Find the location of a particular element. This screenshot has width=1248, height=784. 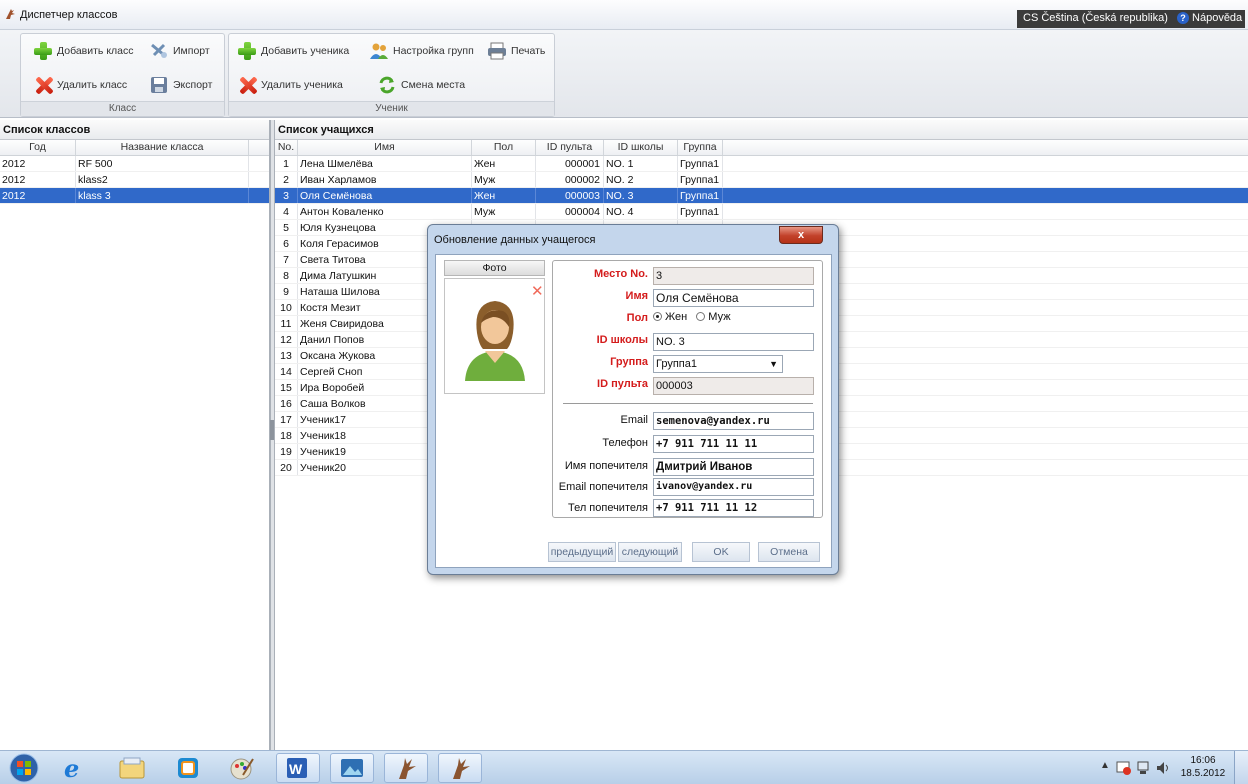

guardian-name-field: Дмитрий Иванов is located at coordinates (733, 467).